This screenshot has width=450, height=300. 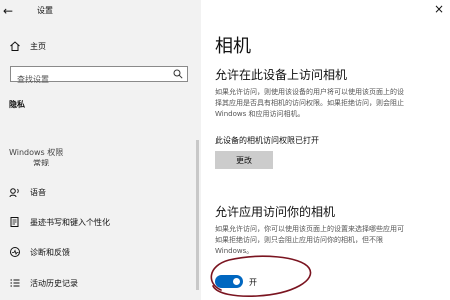 What do you see at coordinates (275, 212) in the screenshot?
I see `app-access-heading: 允许应用访问你的相机` at bounding box center [275, 212].